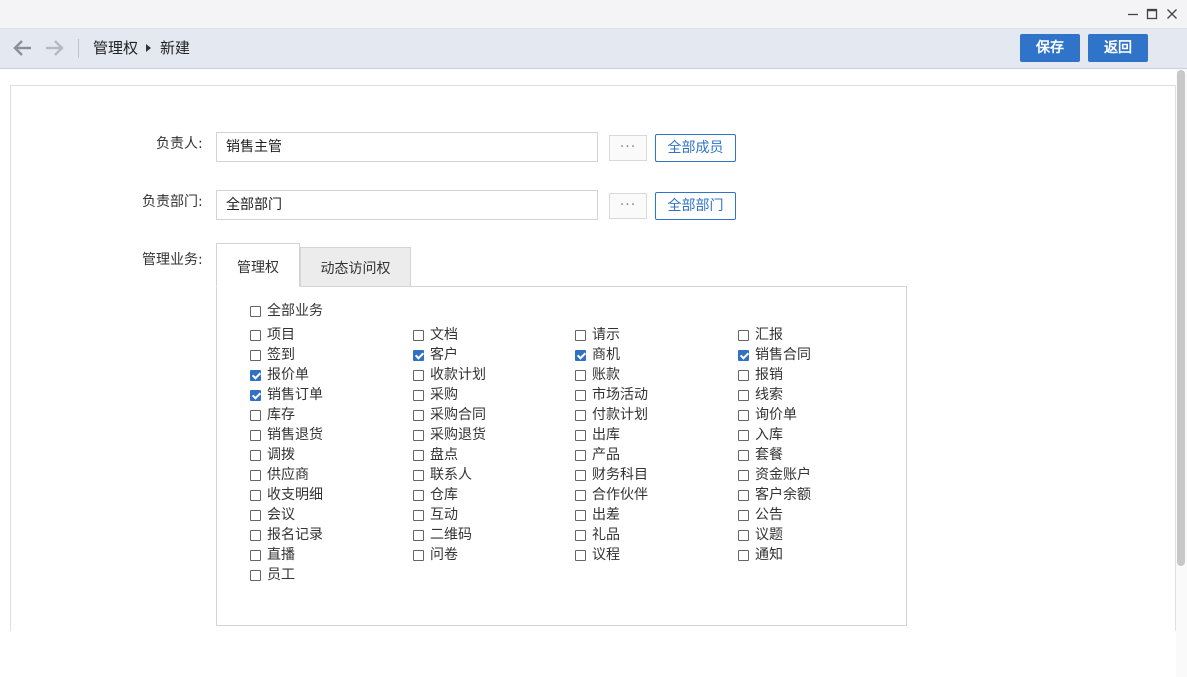  Describe the element at coordinates (1181, 318) in the screenshot. I see `scrollbar-thumb` at that location.